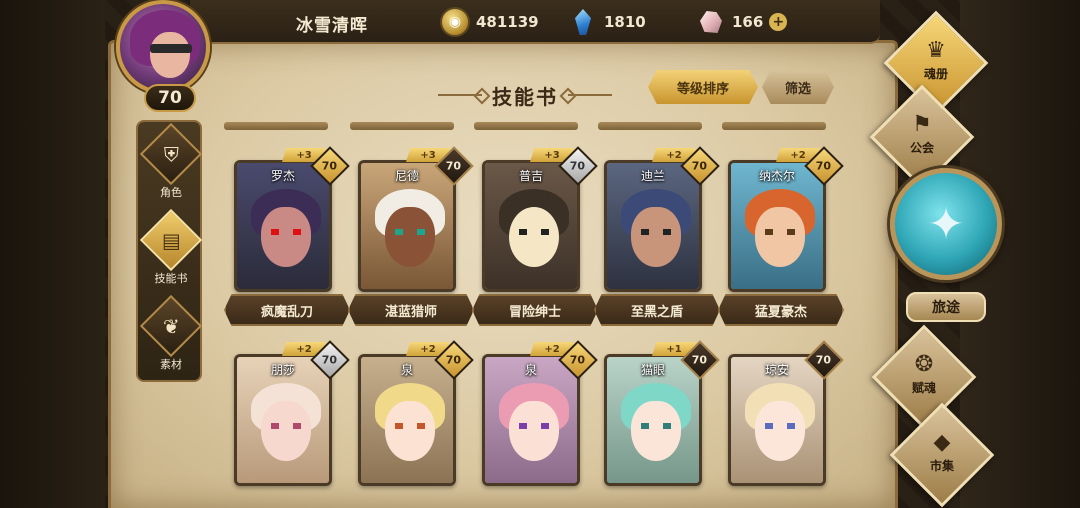 The width and height of the screenshot is (1080, 508). I want to click on skillbook-card: 普吉 +3 70 冒险绅士, so click(535, 238).